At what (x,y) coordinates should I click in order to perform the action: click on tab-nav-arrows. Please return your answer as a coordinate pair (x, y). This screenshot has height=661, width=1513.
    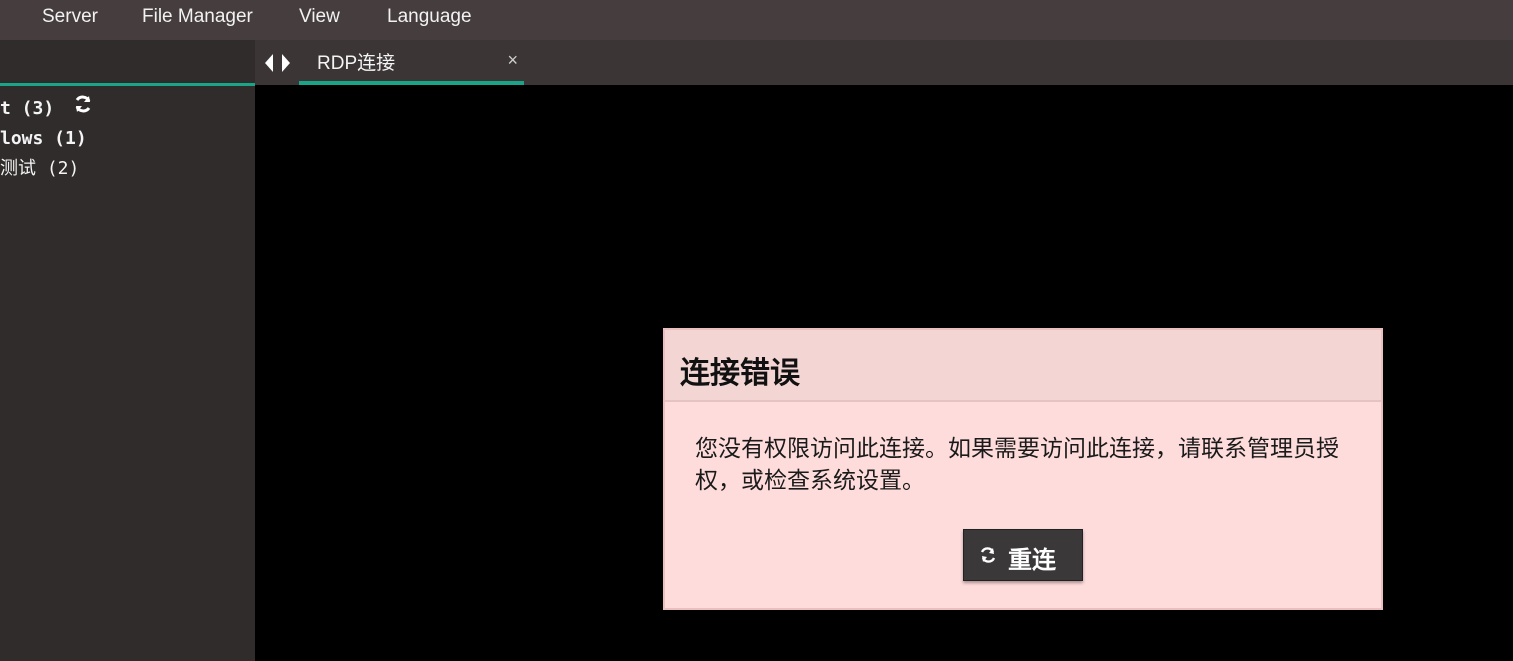
    Looking at the image, I should click on (278, 63).